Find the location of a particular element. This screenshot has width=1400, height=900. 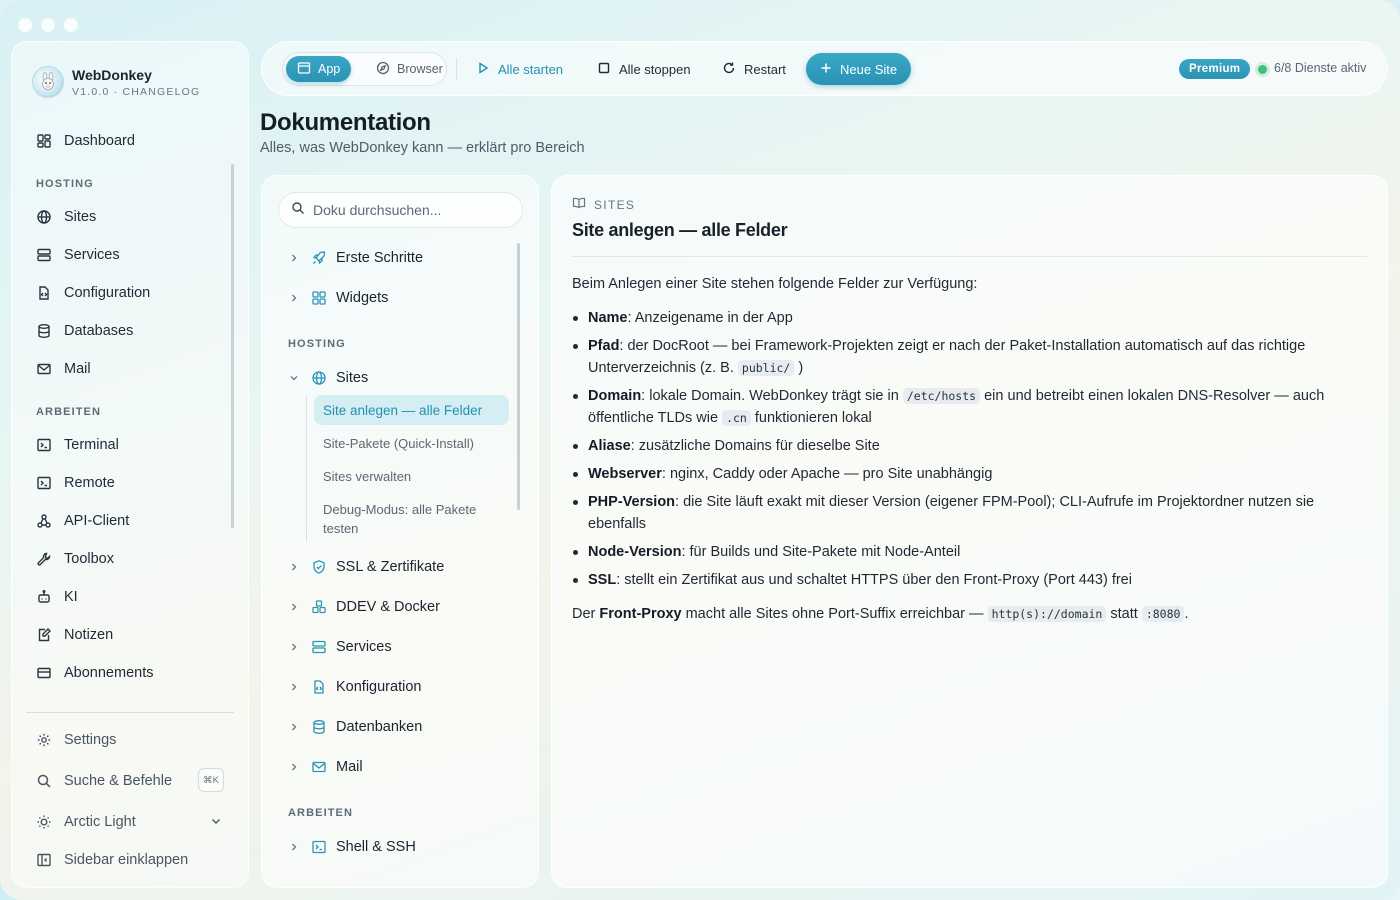

field-name: Node-Version is located at coordinates (635, 552).